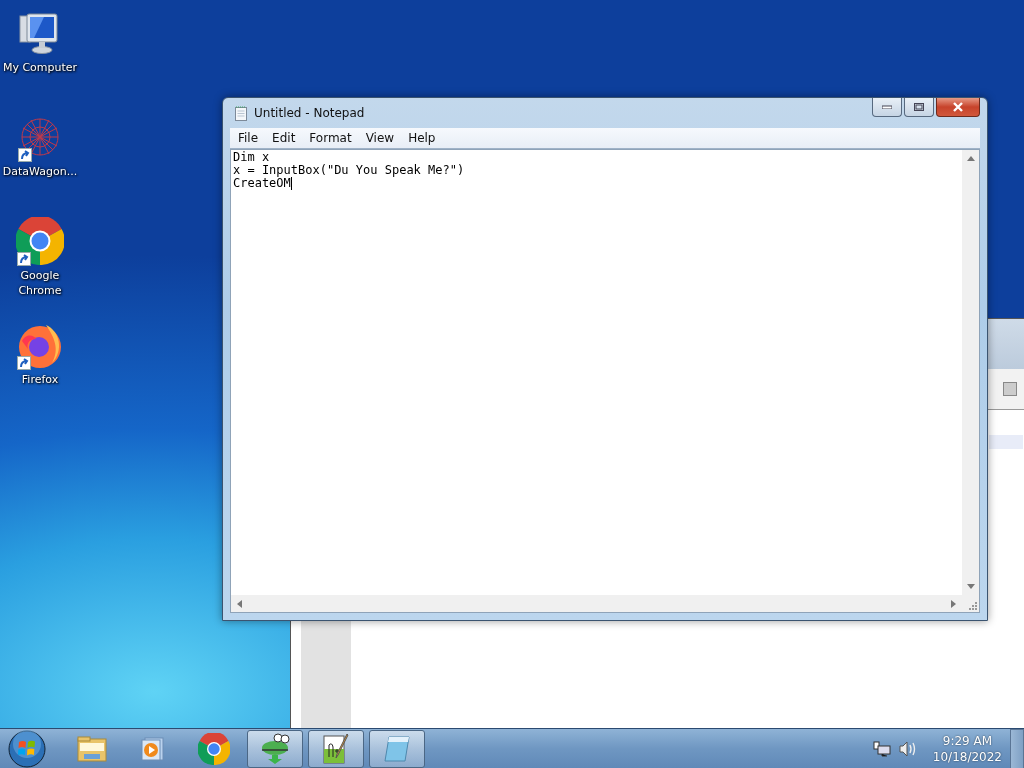 Image resolution: width=1024 pixels, height=768 pixels. Describe the element at coordinates (970, 586) in the screenshot. I see `scroll-down-icon` at that location.